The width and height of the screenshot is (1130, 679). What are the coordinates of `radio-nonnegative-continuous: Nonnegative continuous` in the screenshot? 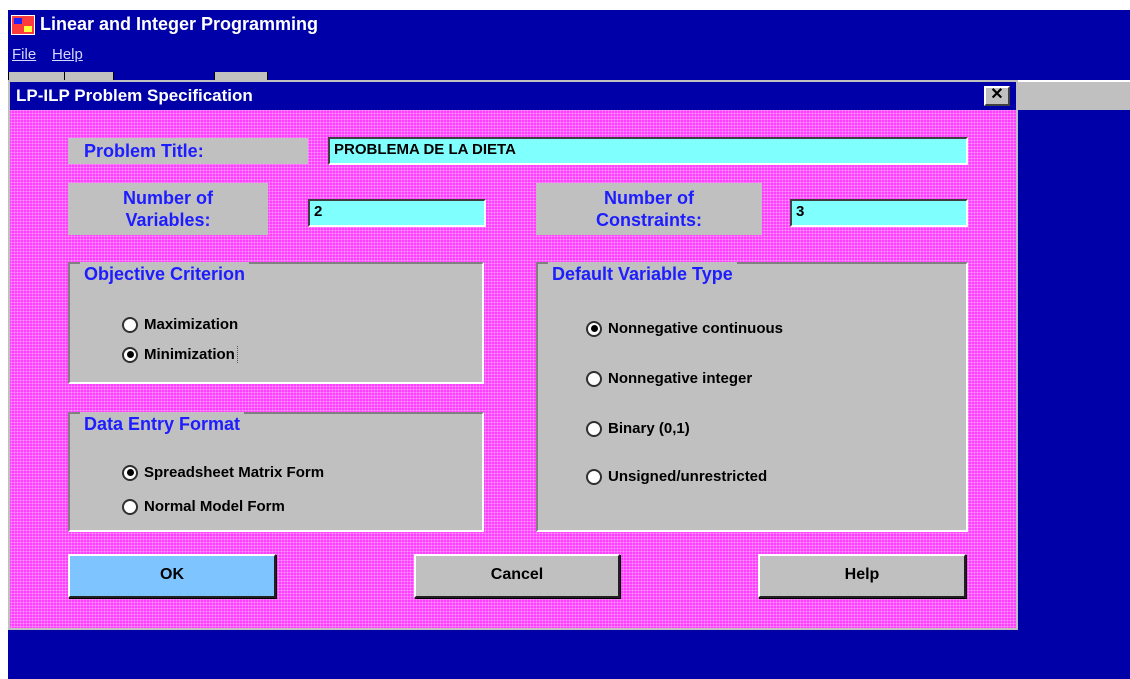 It's located at (684, 328).